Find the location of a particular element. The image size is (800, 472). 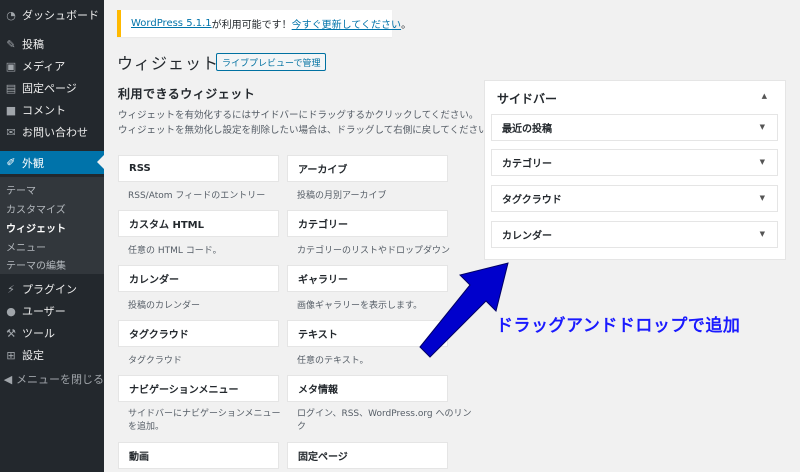

notice-update-link: 今すぐ更新してください is located at coordinates (346, 23).